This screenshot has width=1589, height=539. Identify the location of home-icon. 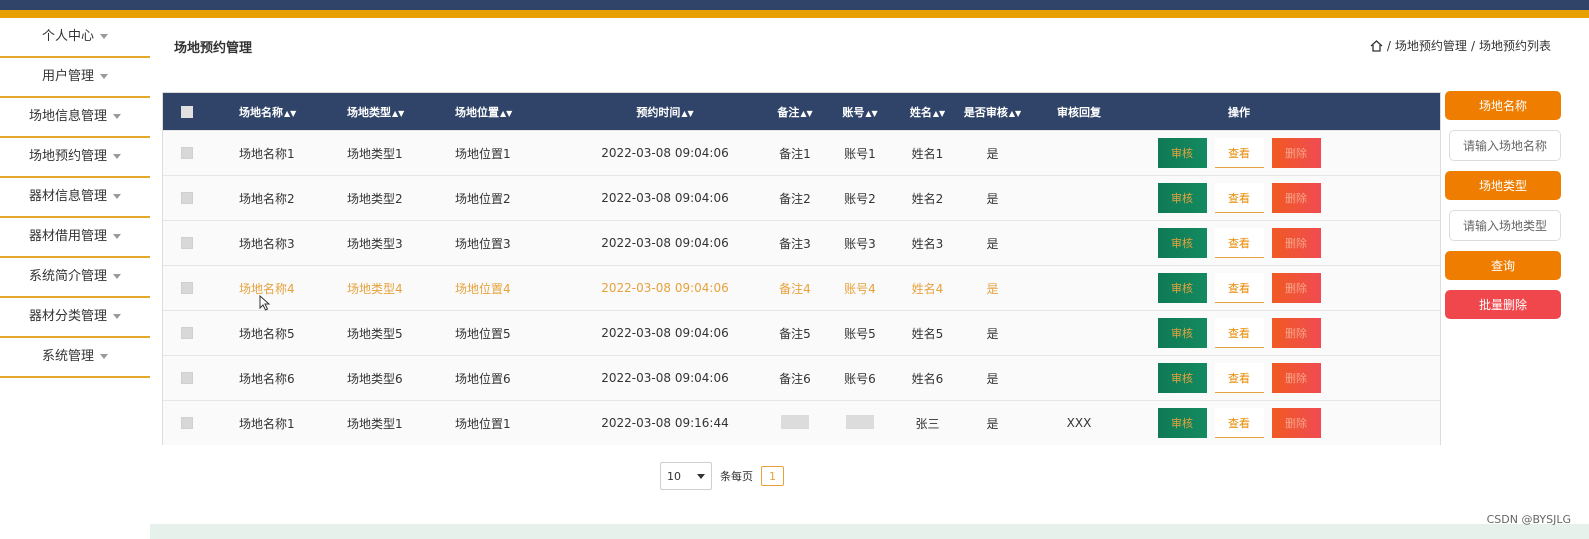
(1376, 45).